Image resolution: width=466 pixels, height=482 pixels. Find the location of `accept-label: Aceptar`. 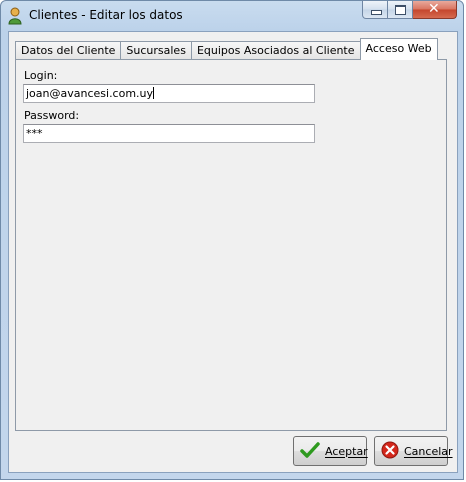

accept-label: Aceptar is located at coordinates (346, 451).